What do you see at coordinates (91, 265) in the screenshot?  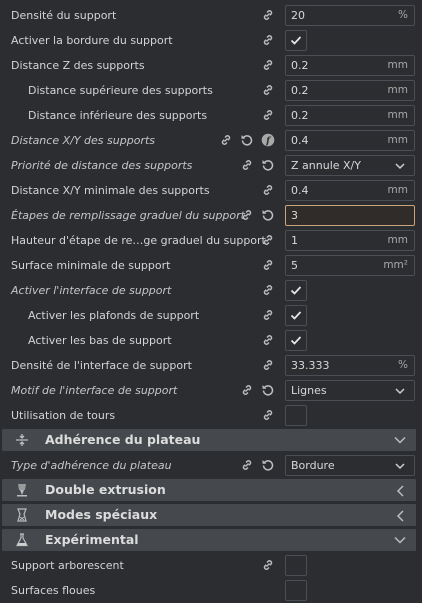 I see `setting-label: Surface minimale de support` at bounding box center [91, 265].